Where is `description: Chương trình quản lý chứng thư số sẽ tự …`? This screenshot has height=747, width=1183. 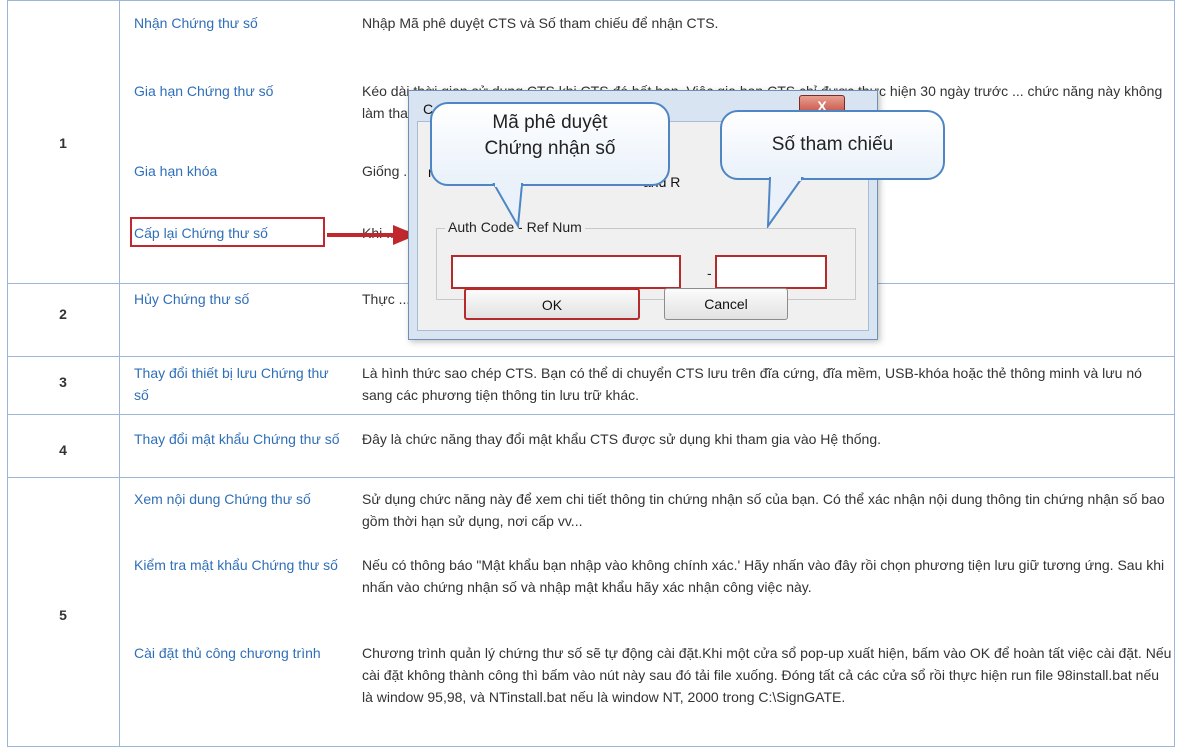
description: Chương trình quản lý chứng thư số sẽ tự … is located at coordinates (767, 675).